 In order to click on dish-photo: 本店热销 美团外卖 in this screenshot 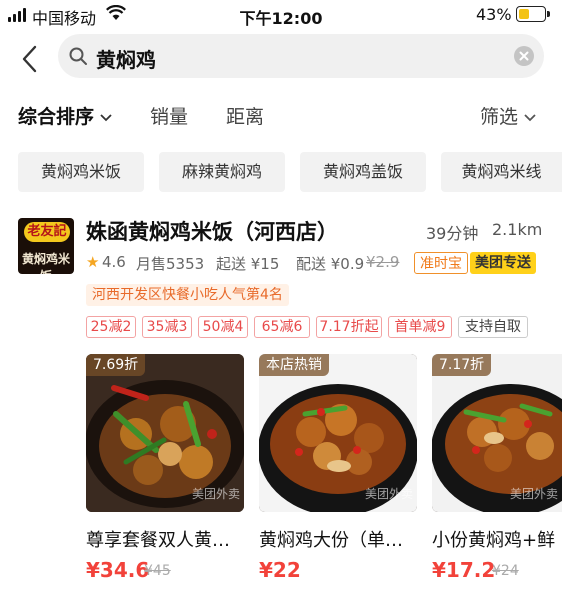, I will do `click(338, 433)`.